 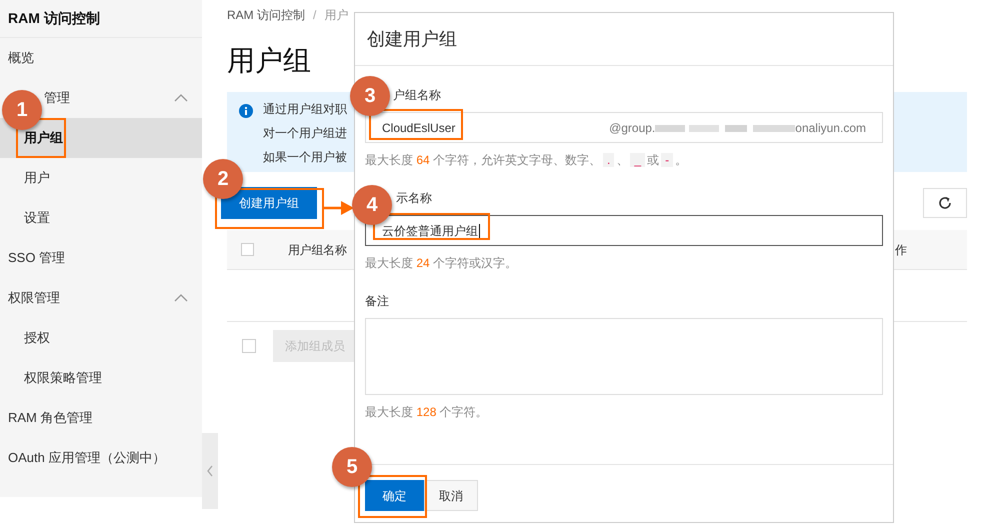 What do you see at coordinates (317, 250) in the screenshot?
I see `column-header: 用户组名称` at bounding box center [317, 250].